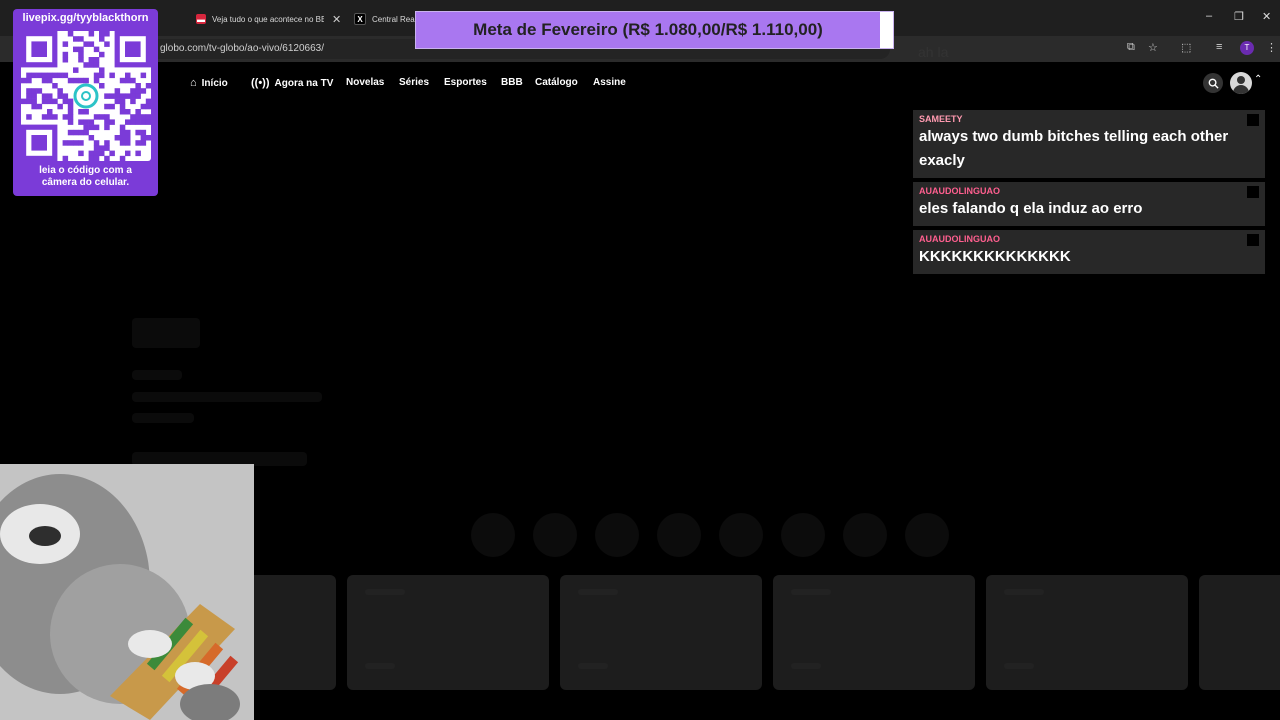 The height and width of the screenshot is (720, 1280). I want to click on nav-item-agora-na-tv: ((•)) Agora na TV, so click(292, 83).